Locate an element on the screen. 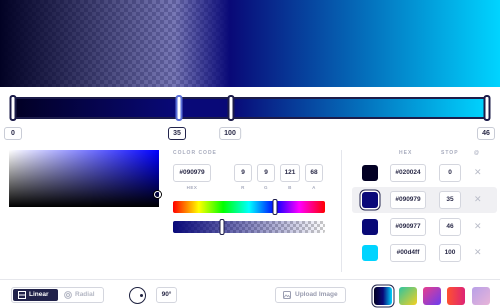  linear-icon is located at coordinates (22, 295).